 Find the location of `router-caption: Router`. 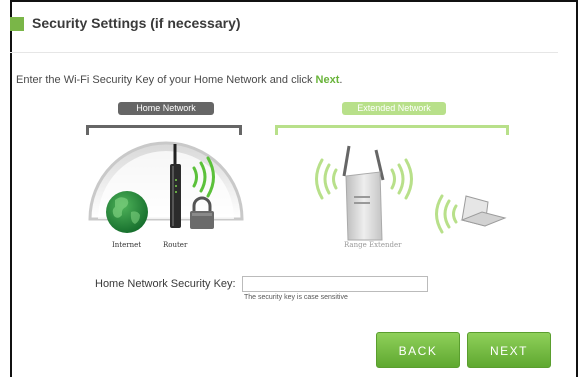

router-caption: Router is located at coordinates (175, 245).